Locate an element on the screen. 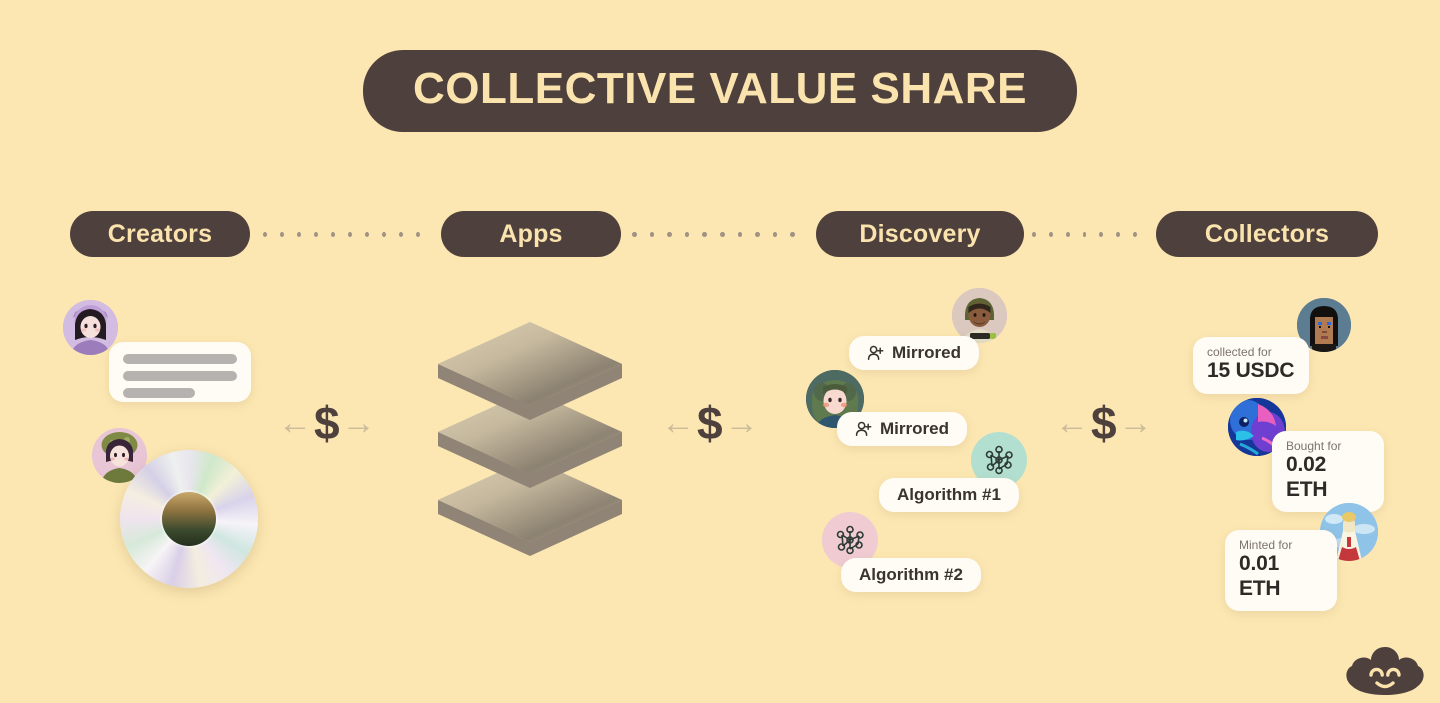 The width and height of the screenshot is (1440, 703). connector-dots-creators-apps is located at coordinates (348, 234).